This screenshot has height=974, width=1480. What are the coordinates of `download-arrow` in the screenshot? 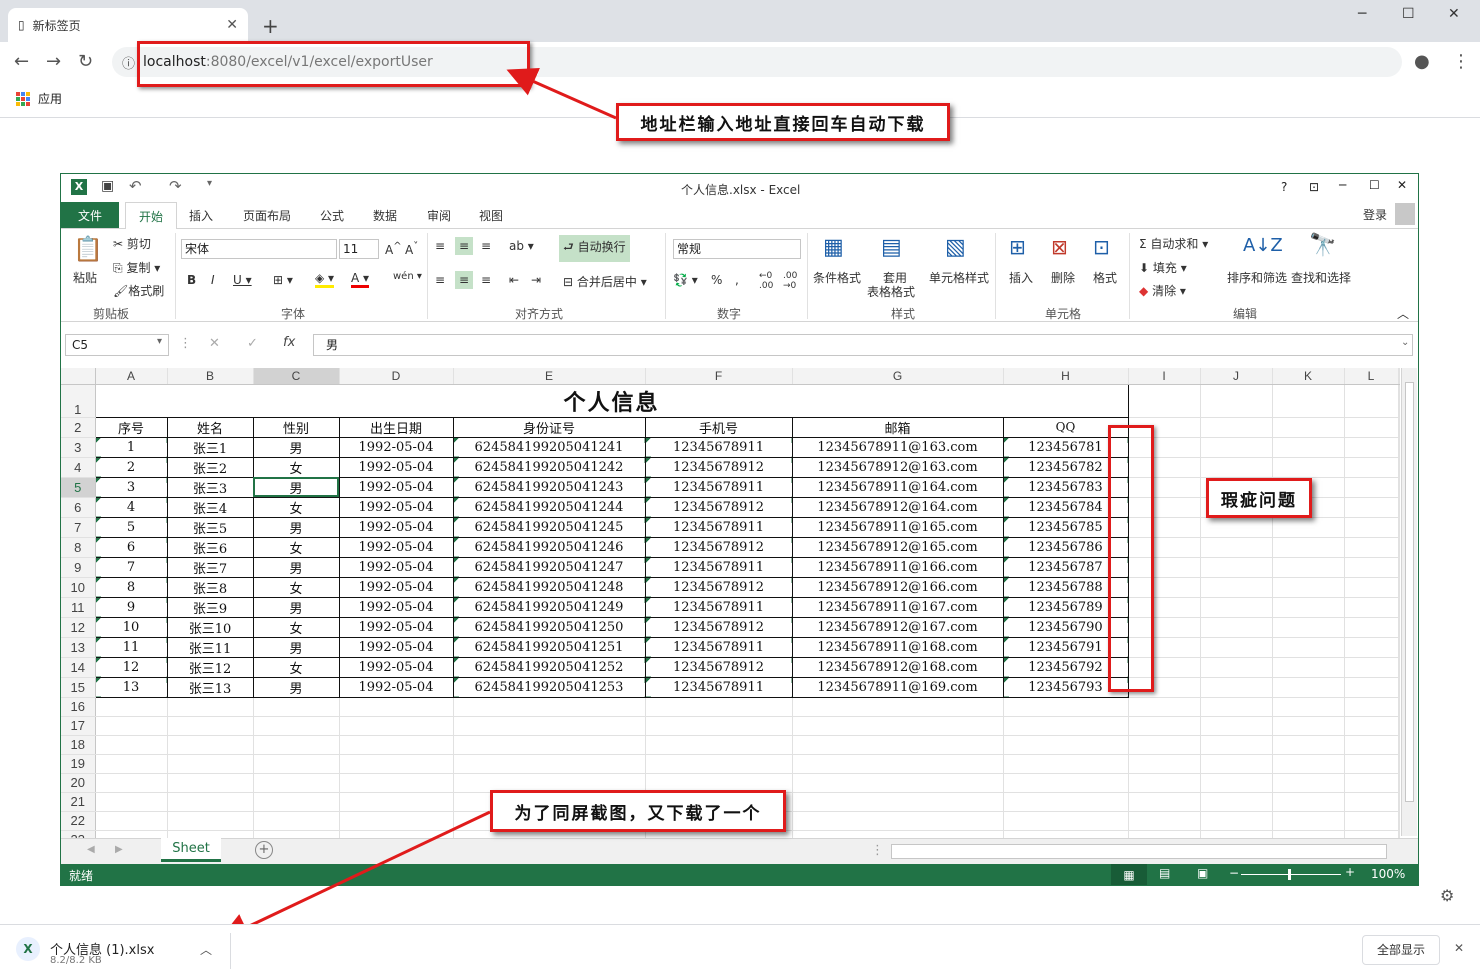 It's located at (354, 876).